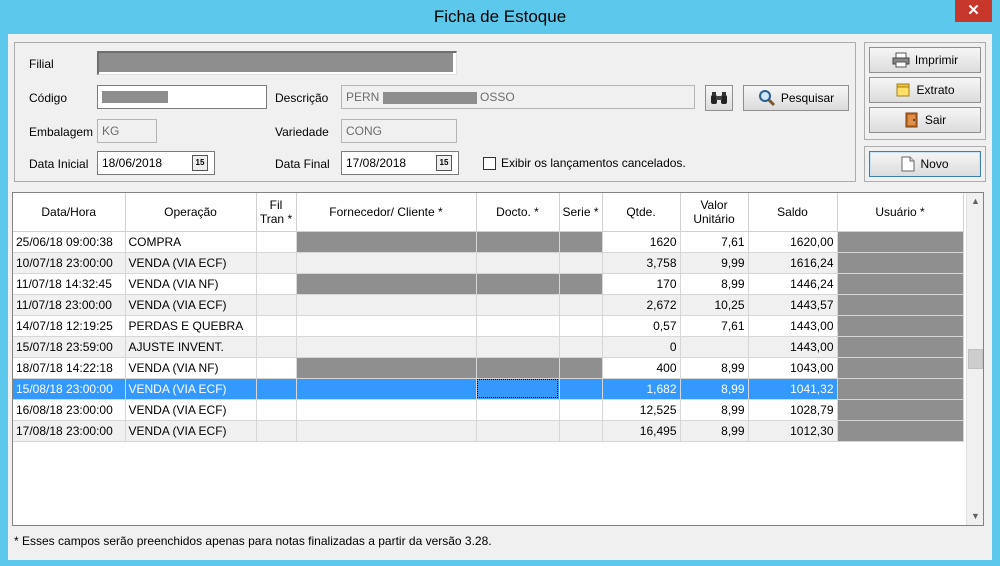 The image size is (1000, 566). What do you see at coordinates (714, 326) in the screenshot?
I see `table-cell: 7,61` at bounding box center [714, 326].